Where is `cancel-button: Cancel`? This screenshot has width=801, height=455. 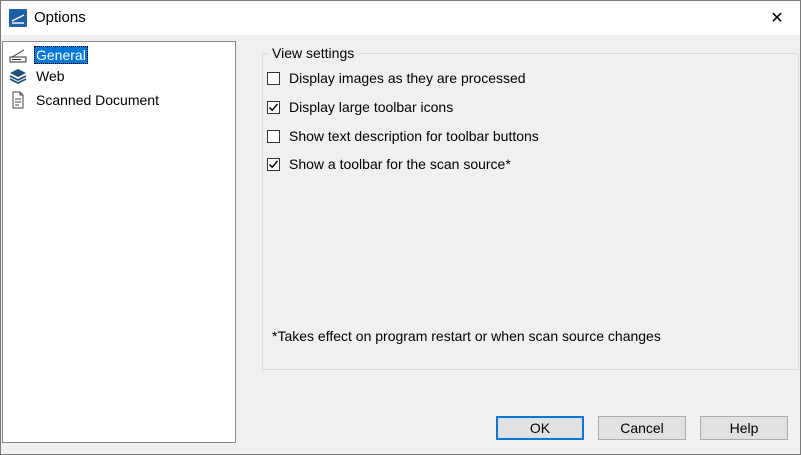 cancel-button: Cancel is located at coordinates (642, 428).